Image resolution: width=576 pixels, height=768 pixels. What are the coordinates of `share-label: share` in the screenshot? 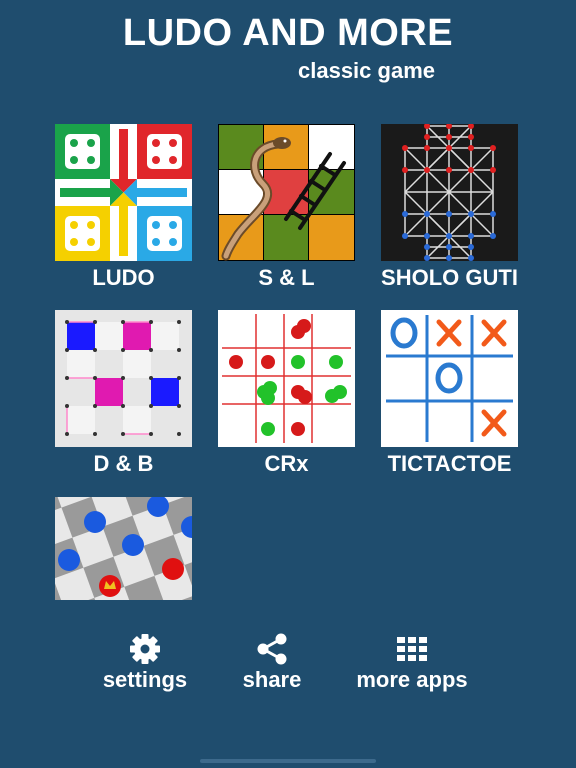 It's located at (272, 679).